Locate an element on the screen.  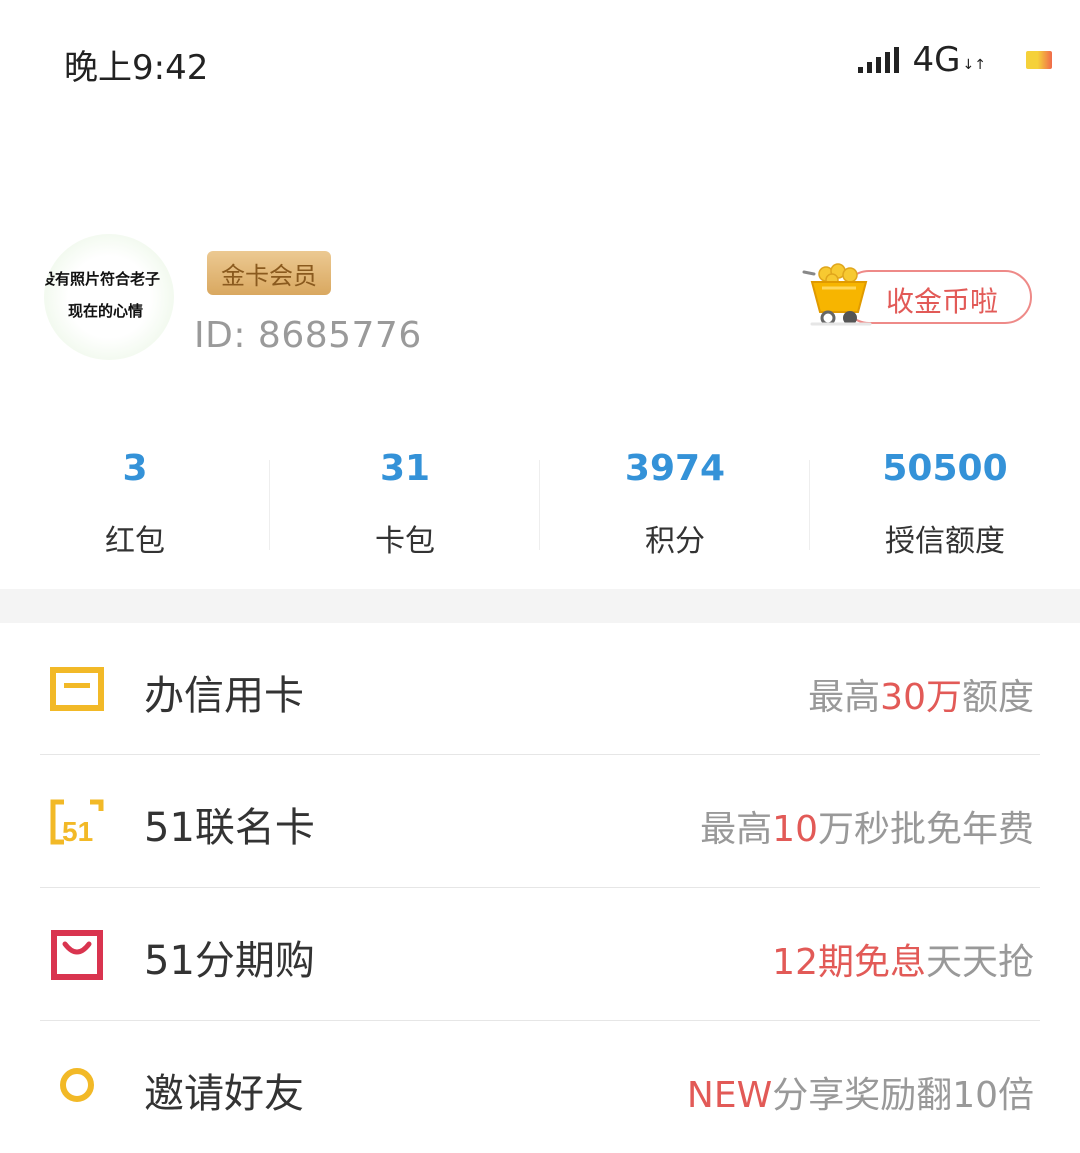
status-indicators: 4G ↓↑ is located at coordinates (954, 60).